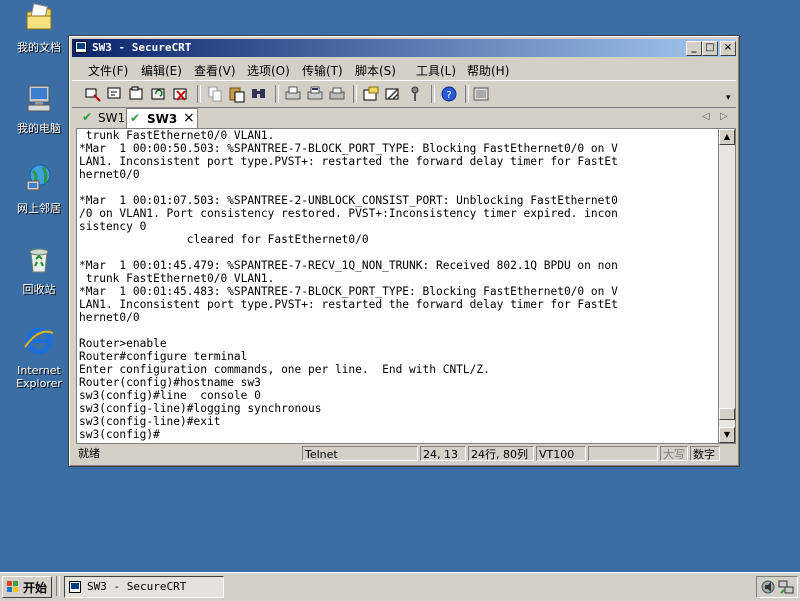 This screenshot has height=601, width=800. I want to click on taskbar: 开始 SW3 - SecureCRT, so click(400, 586).